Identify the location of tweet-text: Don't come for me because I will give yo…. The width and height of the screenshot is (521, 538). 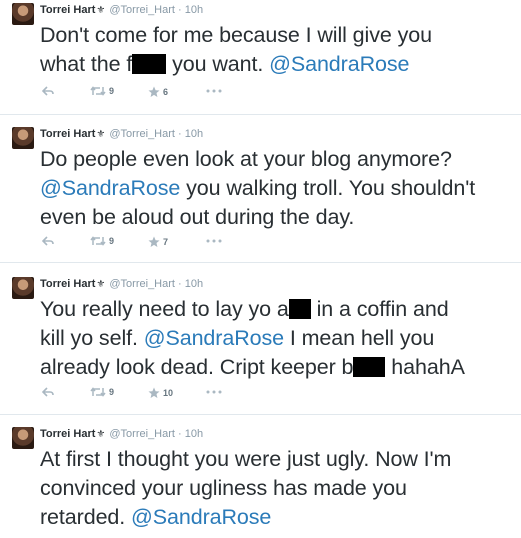
(277, 50).